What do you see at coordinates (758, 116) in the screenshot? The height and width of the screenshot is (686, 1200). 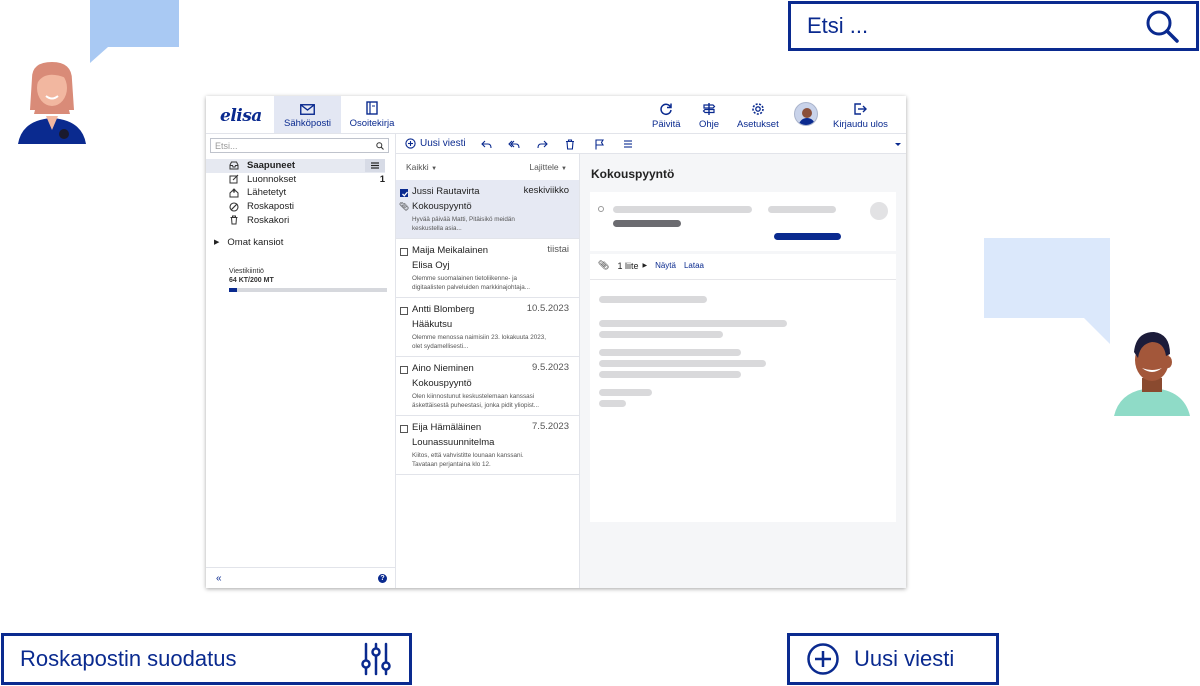 I see `settings-button: Asetukset` at bounding box center [758, 116].